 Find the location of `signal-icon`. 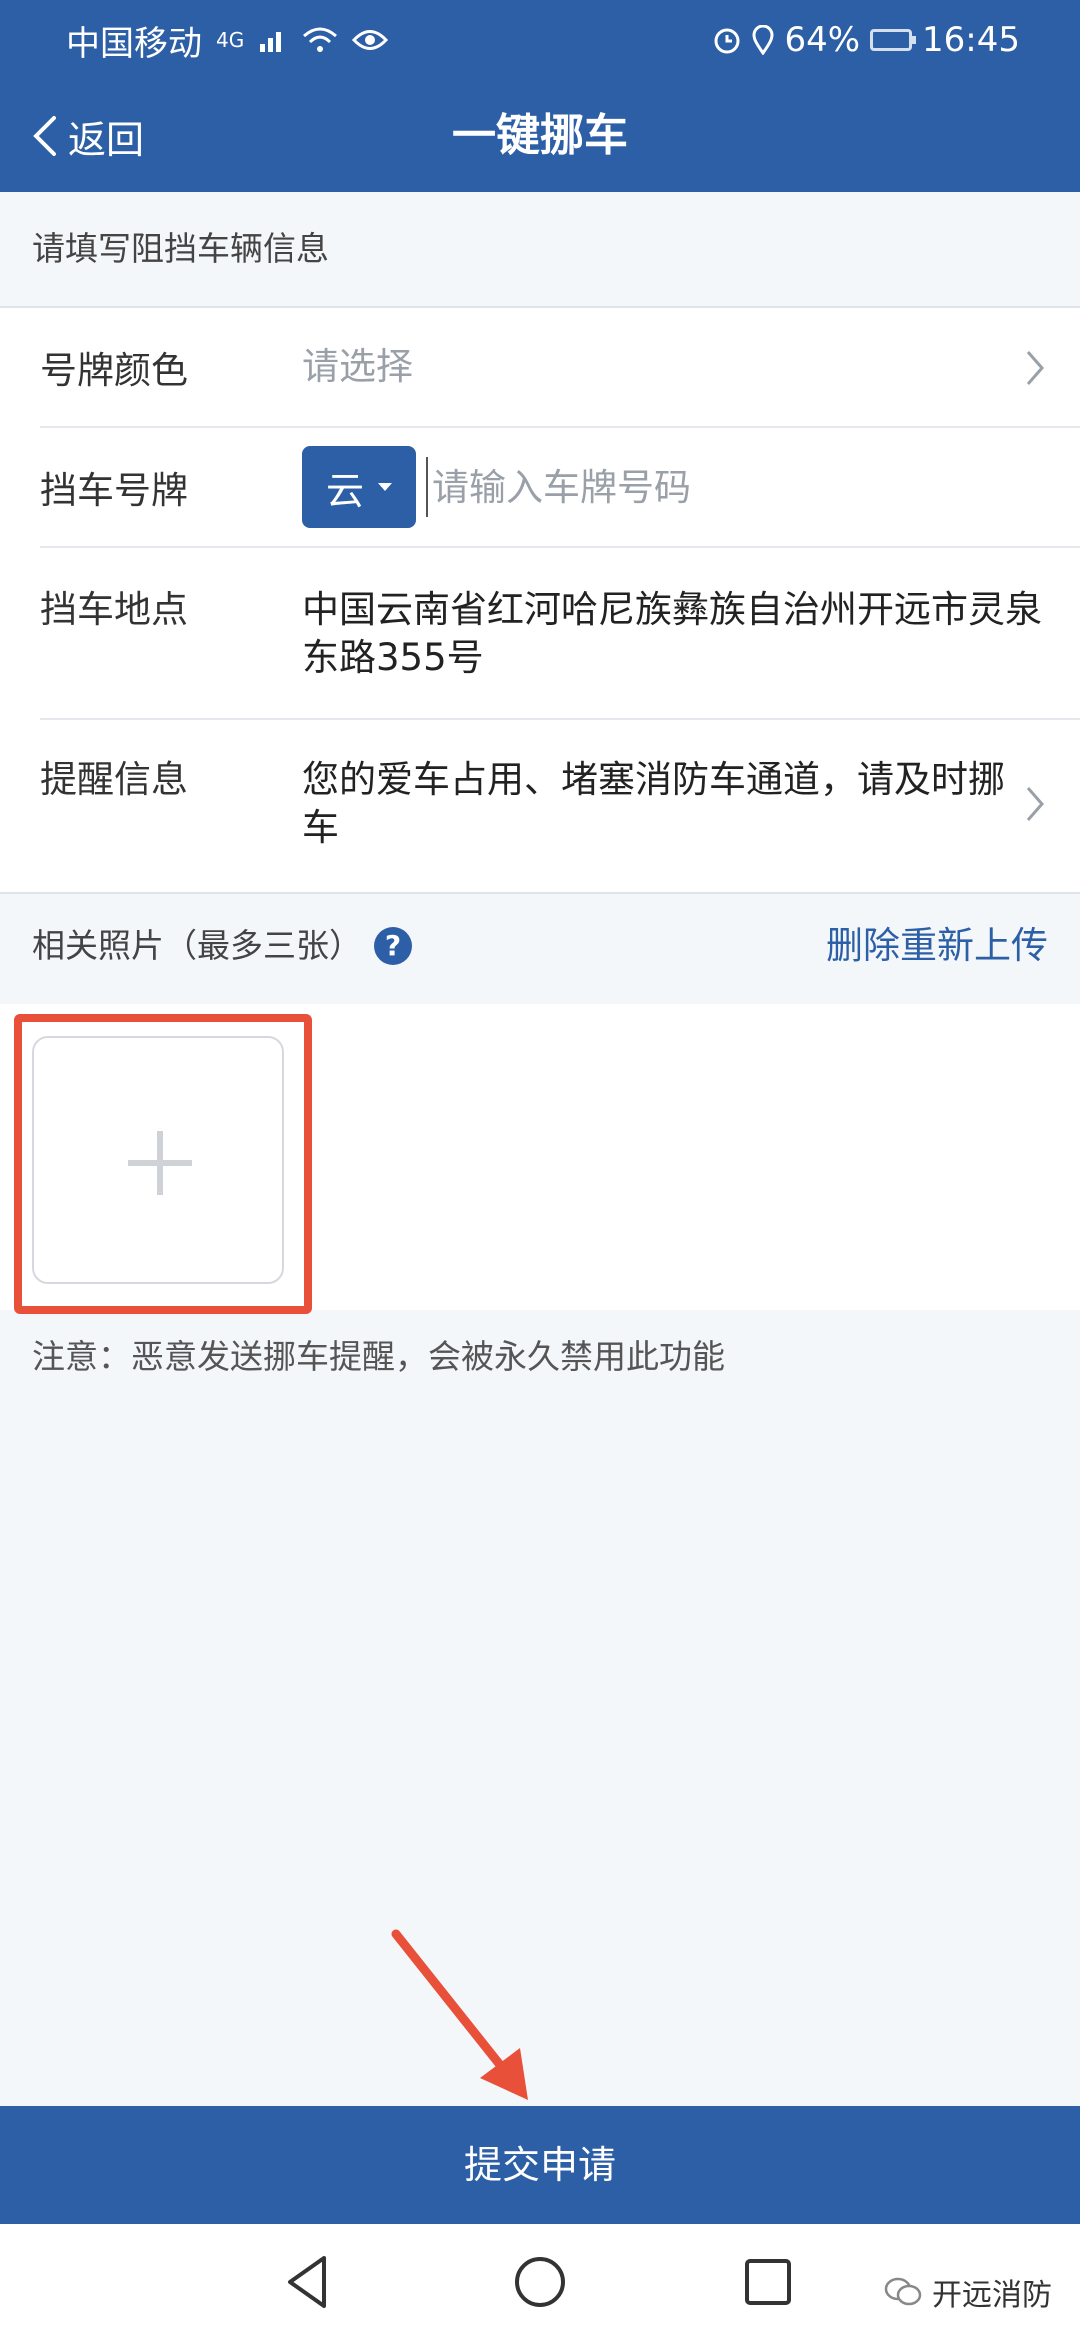

signal-icon is located at coordinates (271, 42).